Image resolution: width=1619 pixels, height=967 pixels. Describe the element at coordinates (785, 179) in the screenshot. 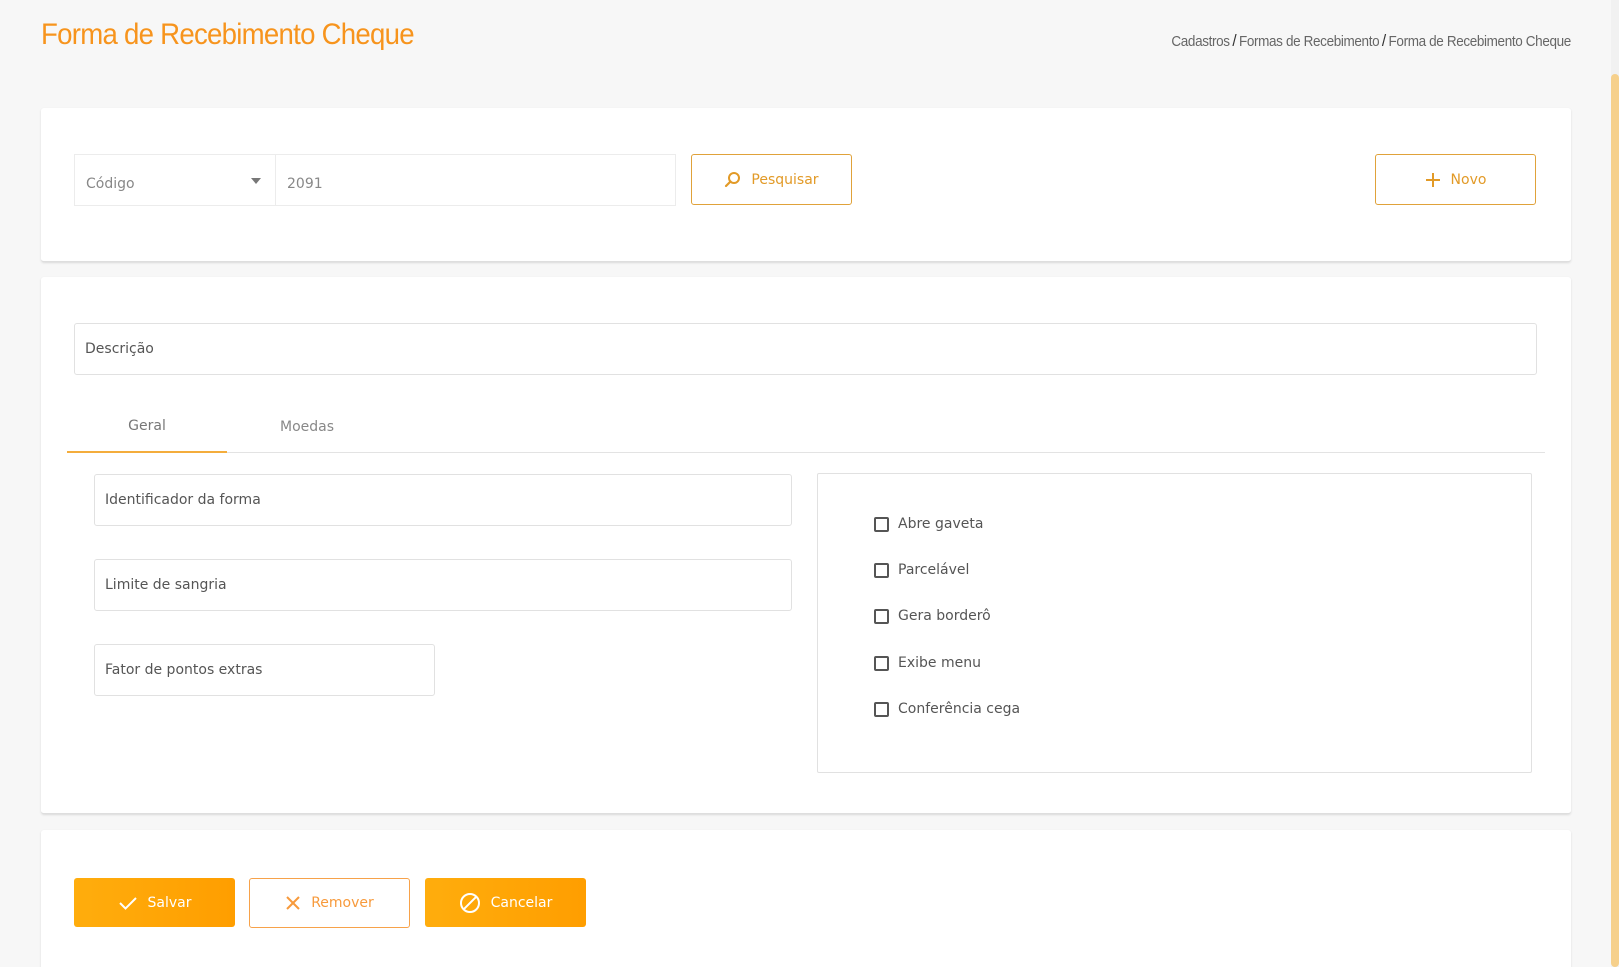

I see `pesquisar-label: Pesquisar` at that location.